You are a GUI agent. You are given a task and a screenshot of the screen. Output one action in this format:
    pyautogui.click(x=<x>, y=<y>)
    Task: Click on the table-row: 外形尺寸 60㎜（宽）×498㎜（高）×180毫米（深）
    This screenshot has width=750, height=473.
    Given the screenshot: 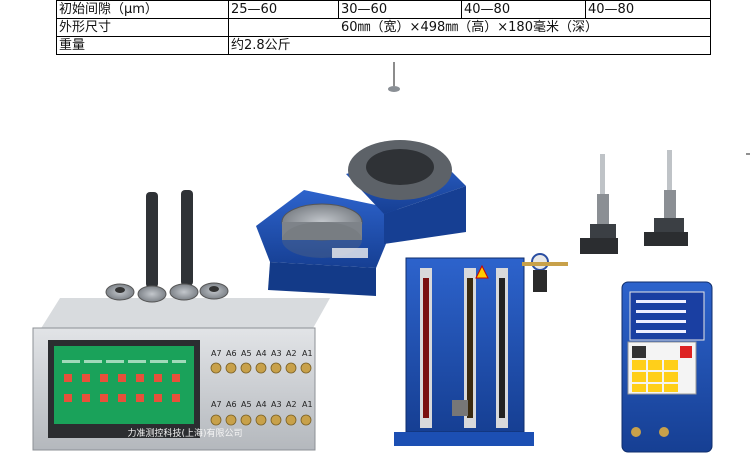 What is the action you would take?
    pyautogui.click(x=383, y=27)
    